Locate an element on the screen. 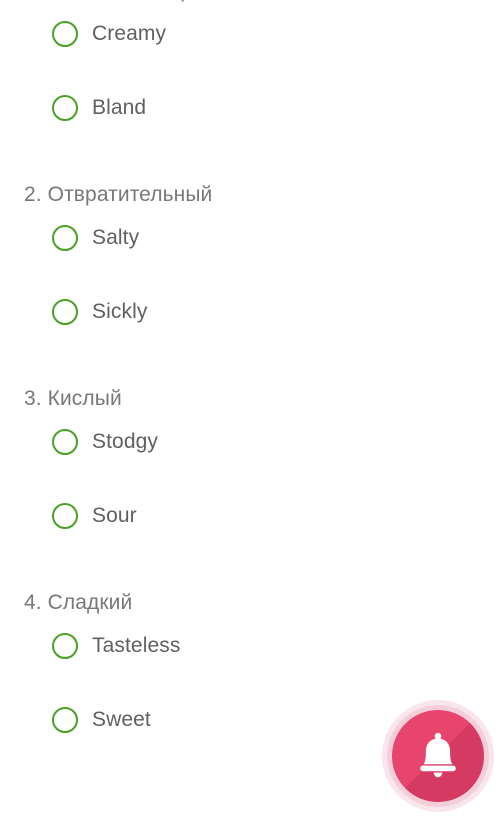 The height and width of the screenshot is (827, 500). question-title: 3. Кислый is located at coordinates (73, 398).